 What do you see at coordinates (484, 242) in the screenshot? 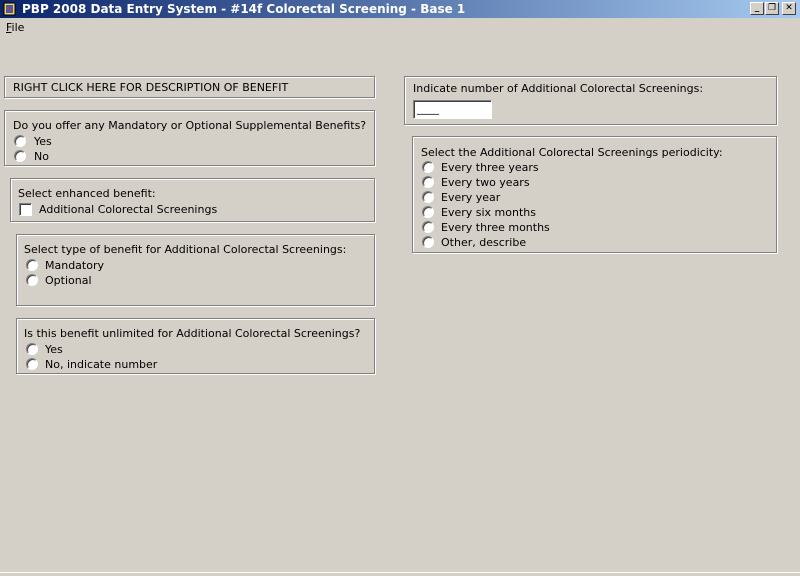
I see `period-other-label: Other, describe` at bounding box center [484, 242].